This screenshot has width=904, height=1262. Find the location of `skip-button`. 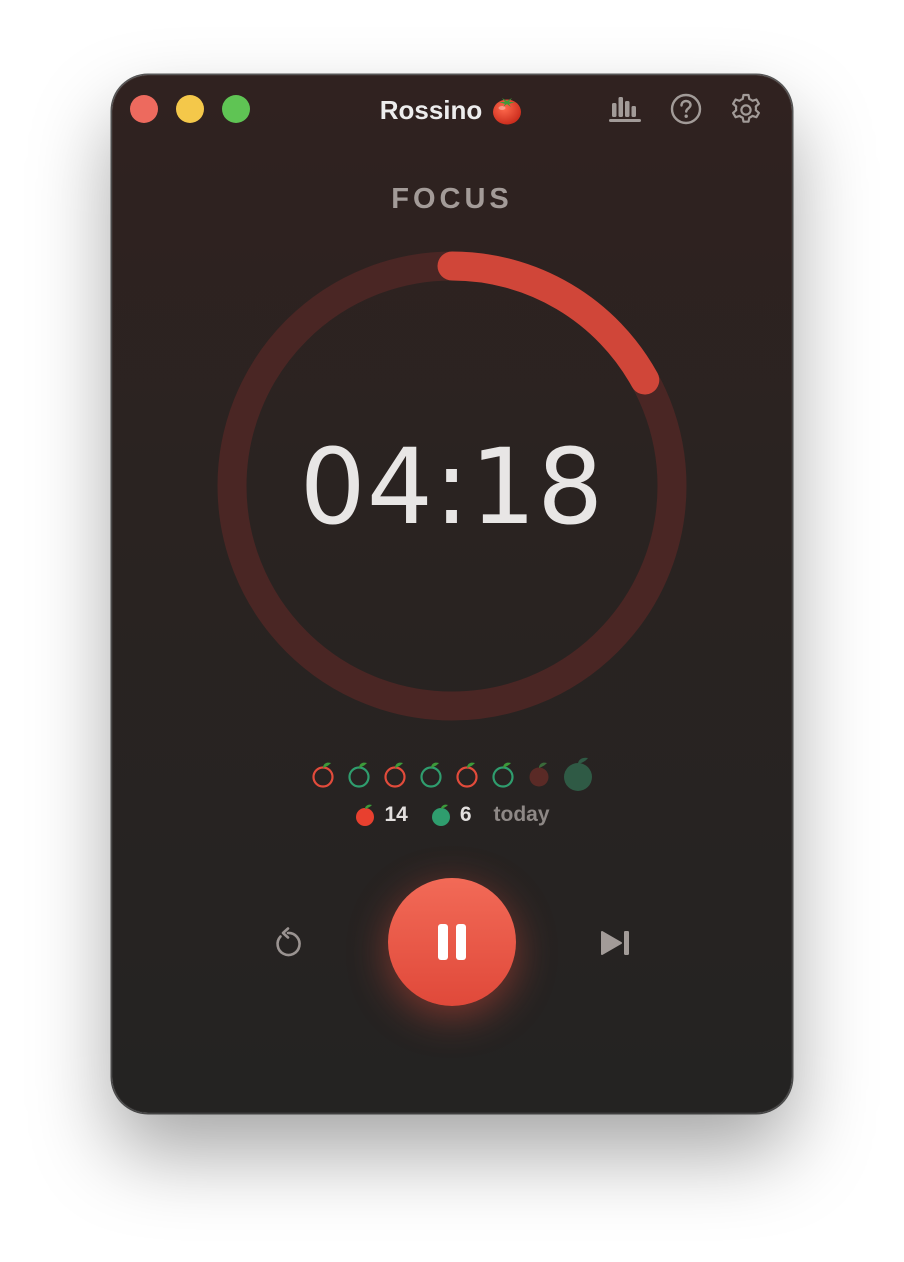

skip-button is located at coordinates (616, 943).